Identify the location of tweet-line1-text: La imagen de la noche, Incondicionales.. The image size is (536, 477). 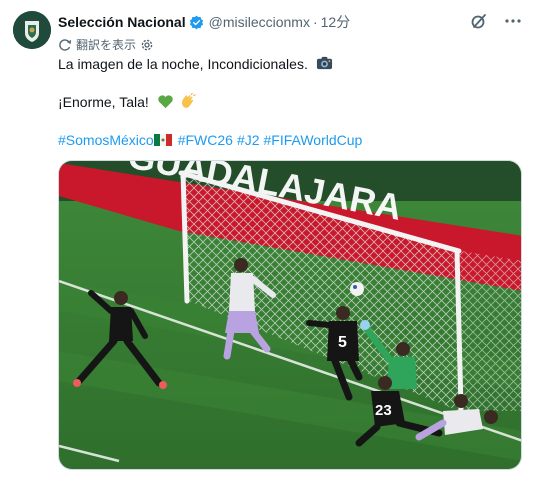
(183, 64).